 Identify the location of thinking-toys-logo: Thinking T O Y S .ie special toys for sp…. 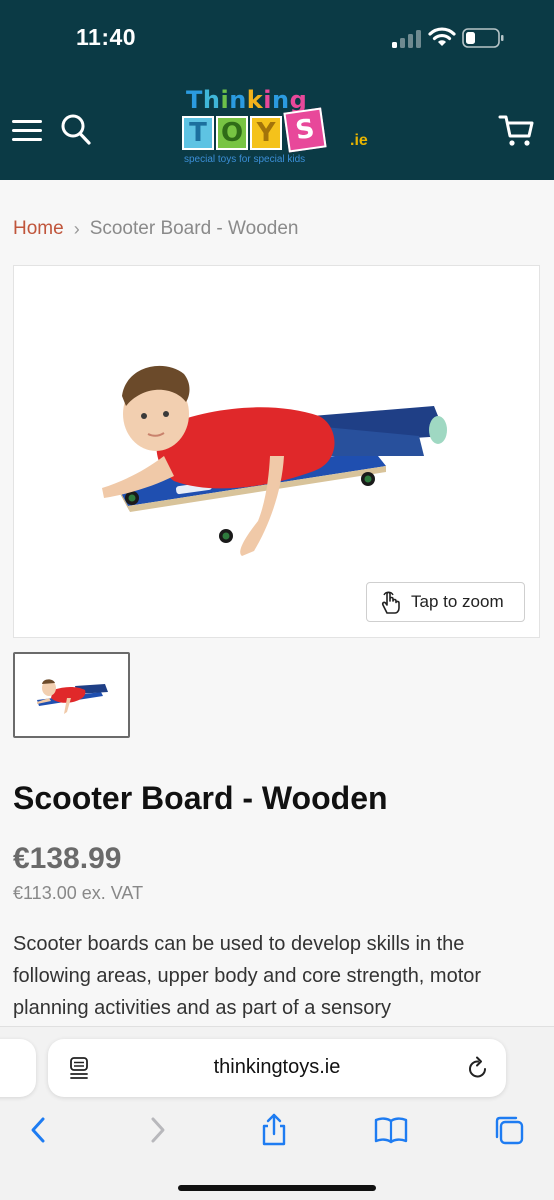
(280, 127).